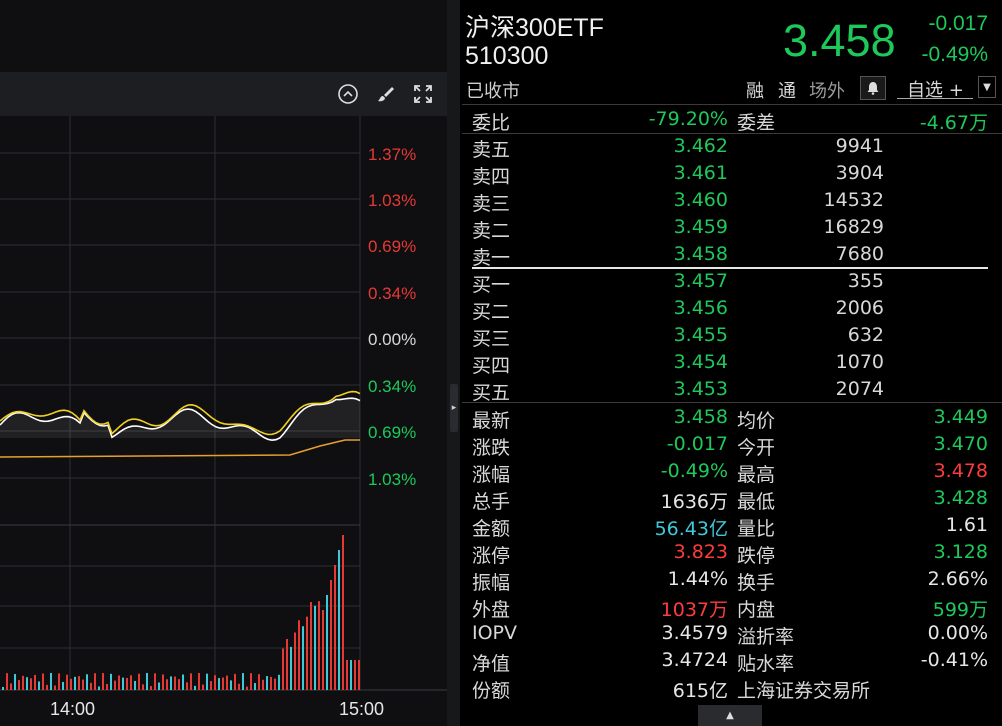  What do you see at coordinates (961, 417) in the screenshot?
I see `stat-value: 3.449` at bounding box center [961, 417].